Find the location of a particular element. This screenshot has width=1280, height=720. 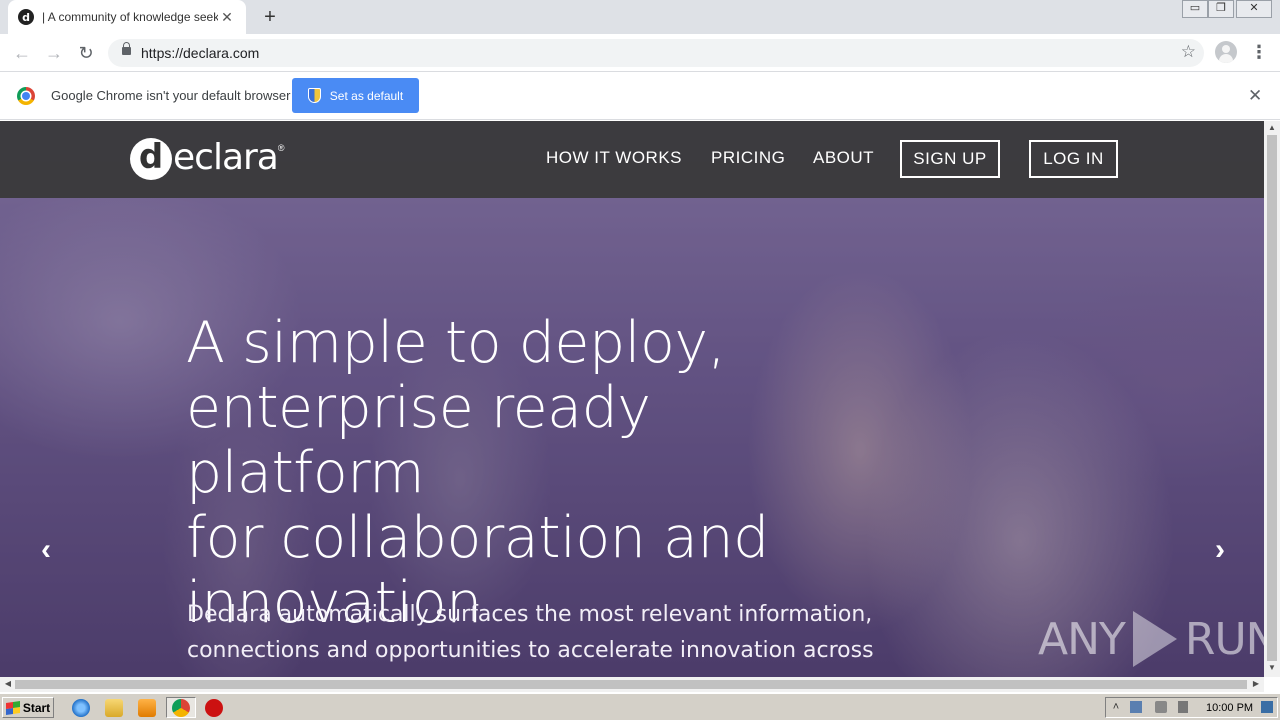

back-button: ← is located at coordinates (22, 53).